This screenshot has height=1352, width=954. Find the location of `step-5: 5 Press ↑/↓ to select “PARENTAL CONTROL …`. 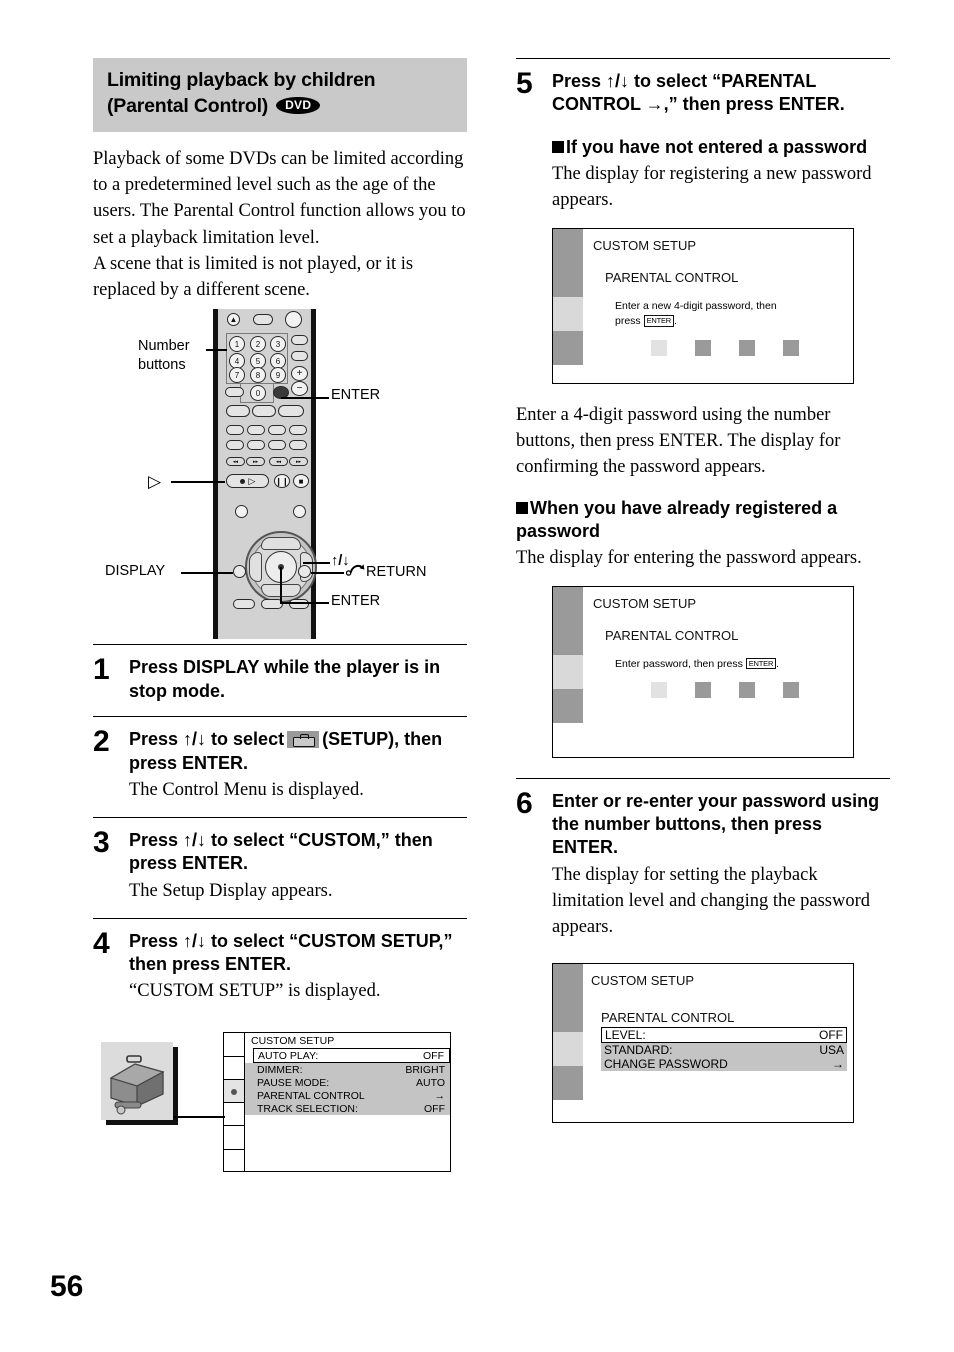

step-5: 5 Press ↑/↓ to select “PARENTAL CONTROL … is located at coordinates (703, 94).